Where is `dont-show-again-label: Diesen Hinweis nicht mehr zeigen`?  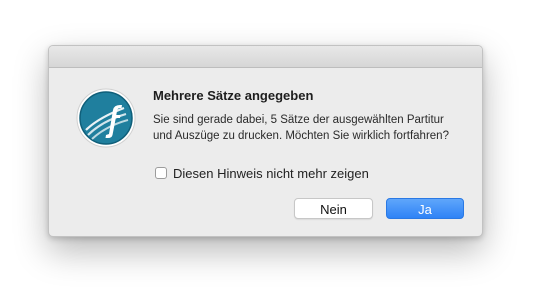 dont-show-again-label: Diesen Hinweis nicht mehr zeigen is located at coordinates (271, 173).